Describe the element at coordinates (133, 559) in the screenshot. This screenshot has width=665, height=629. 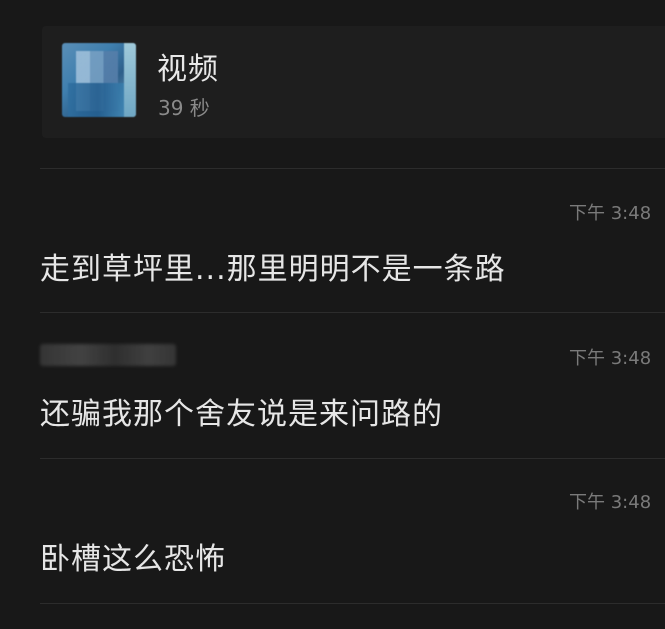
I see `message-text: 卧槽这么恐怖` at that location.